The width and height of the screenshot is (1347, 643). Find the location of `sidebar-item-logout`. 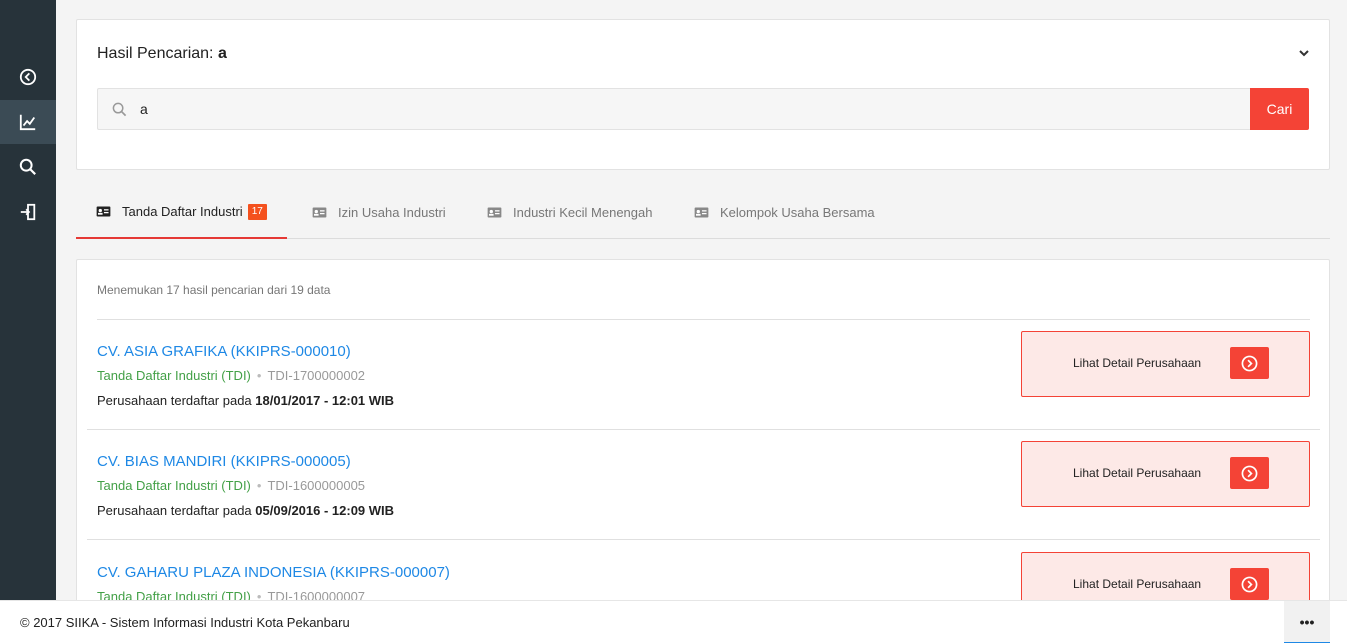

sidebar-item-logout is located at coordinates (28, 212).